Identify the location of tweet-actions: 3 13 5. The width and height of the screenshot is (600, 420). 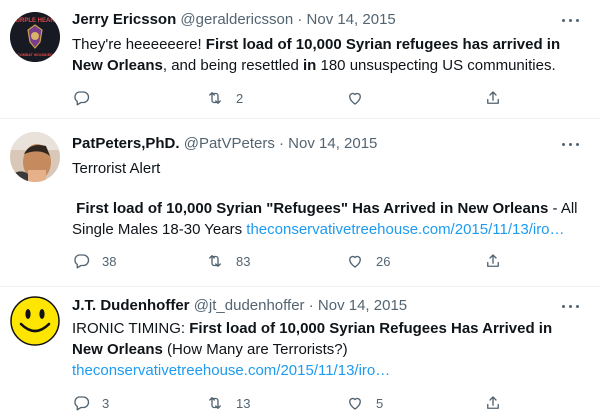
(292, 403).